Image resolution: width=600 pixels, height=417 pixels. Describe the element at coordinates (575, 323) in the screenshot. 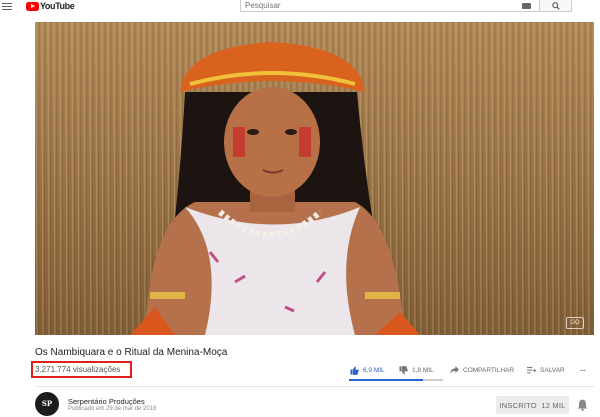

I see `channel-watermark: GO` at that location.